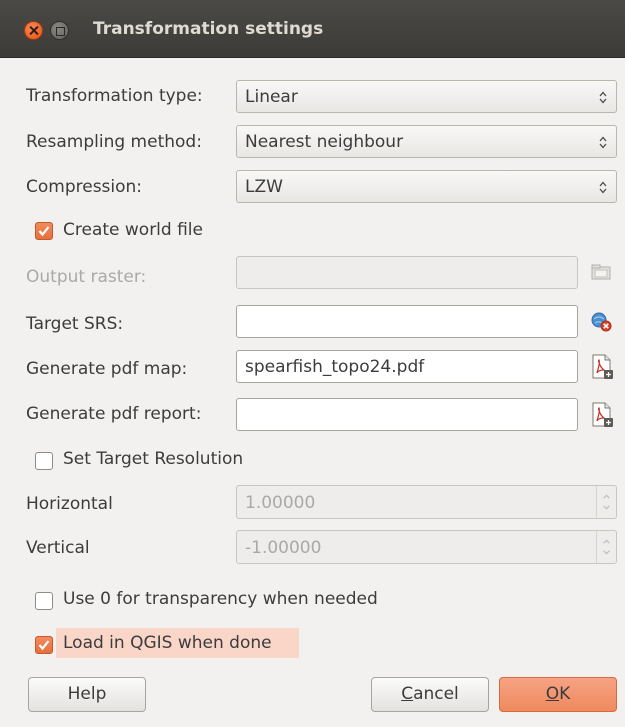 The width and height of the screenshot is (625, 727). Describe the element at coordinates (565, 694) in the screenshot. I see `ok-label-rest: K` at that location.